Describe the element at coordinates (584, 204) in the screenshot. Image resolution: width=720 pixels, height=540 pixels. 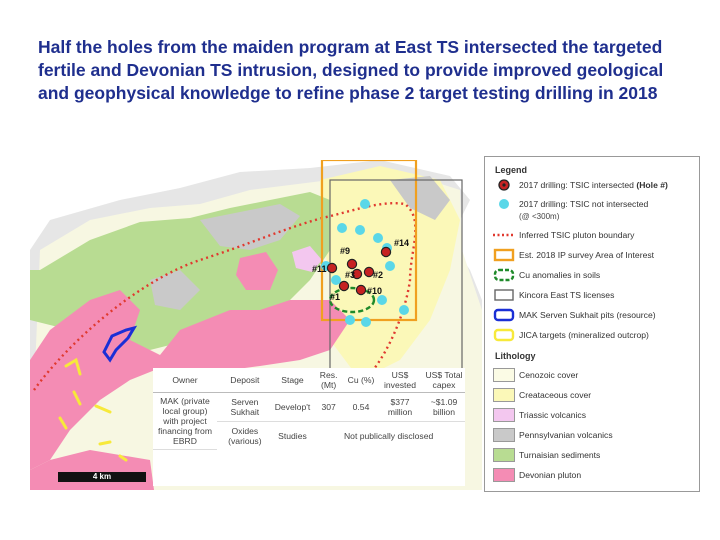
I see `legend-label: 2017 drilling: TSIC not intersected` at that location.